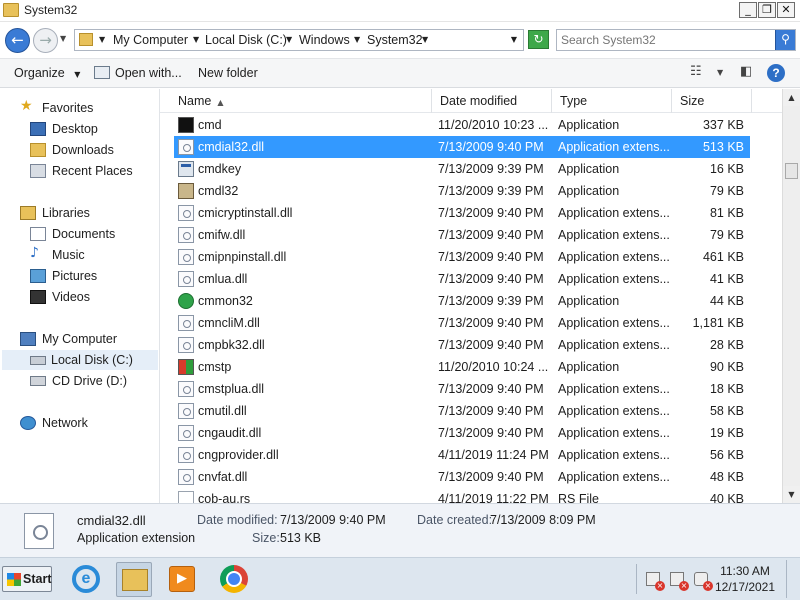 The image size is (800, 600). What do you see at coordinates (301, 101) in the screenshot?
I see `column-name: Name ▲` at bounding box center [301, 101].